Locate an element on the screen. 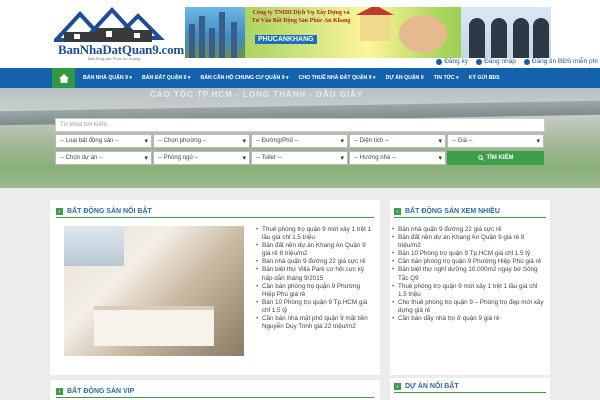 The image size is (600, 400). nav-ban-dat-quan-9: BÁN ĐẤT QUẬN 9 ▾ is located at coordinates (166, 78).